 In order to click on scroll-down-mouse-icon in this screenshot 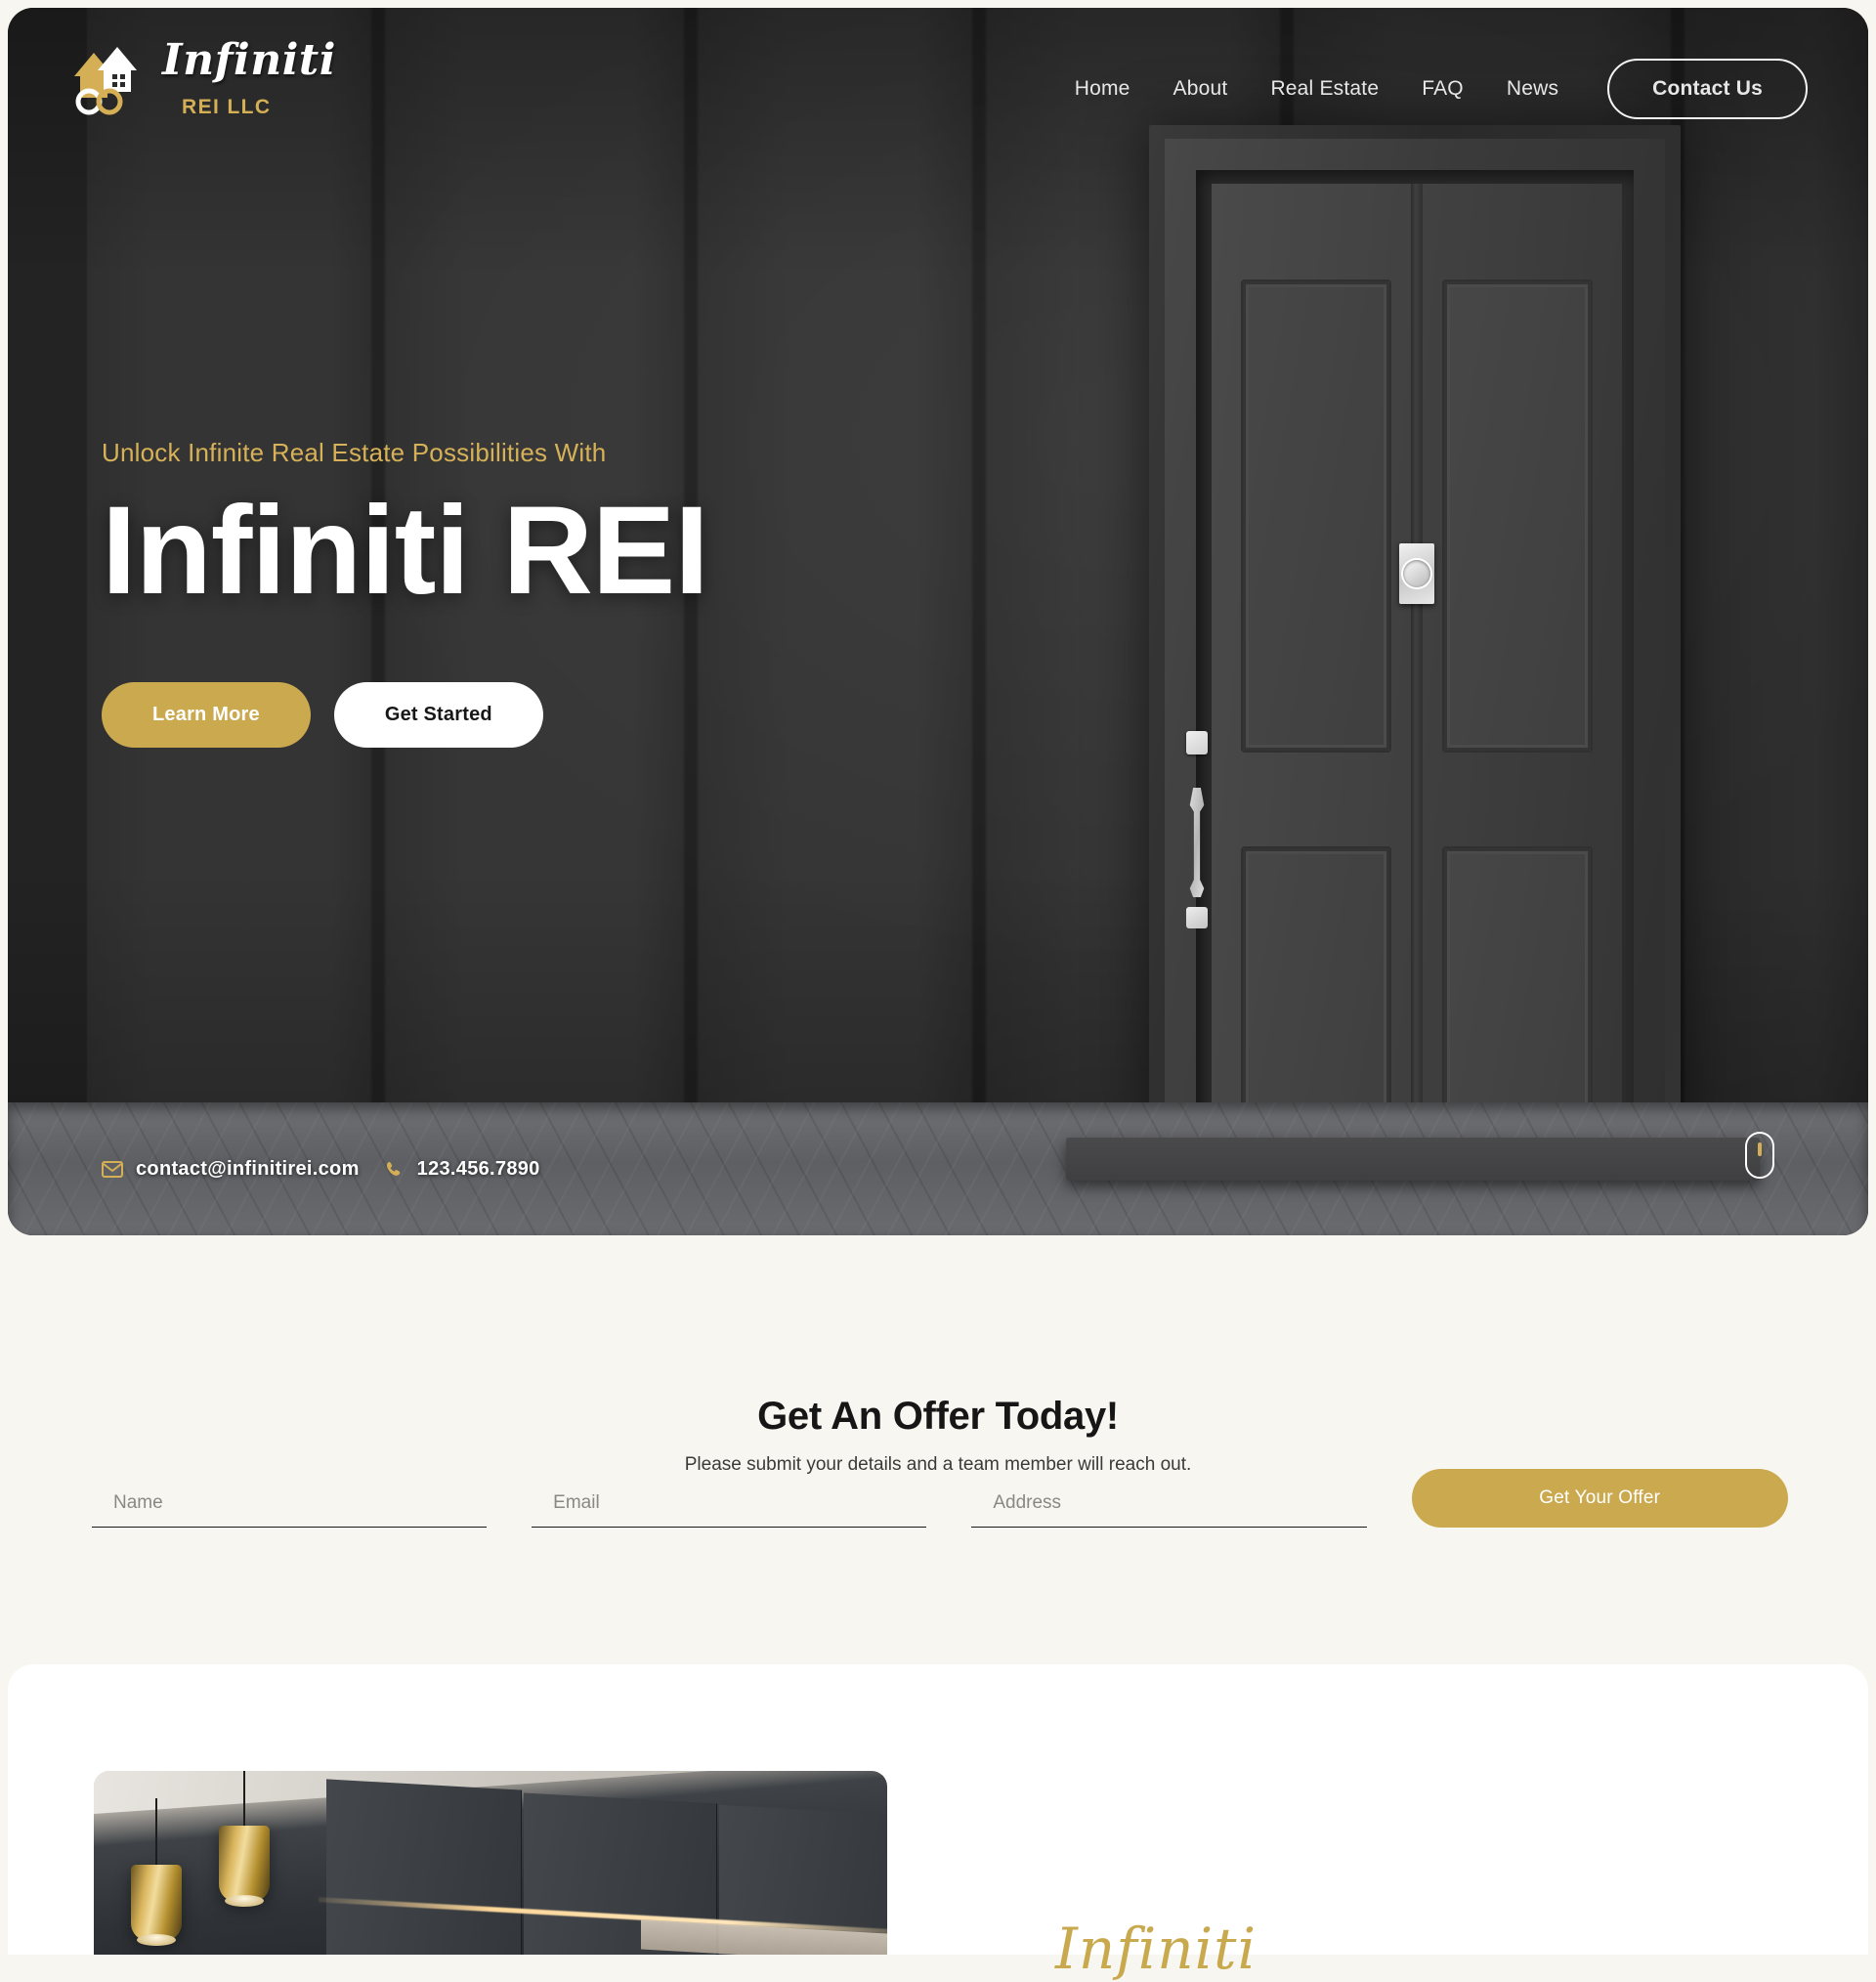, I will do `click(1759, 1155)`.